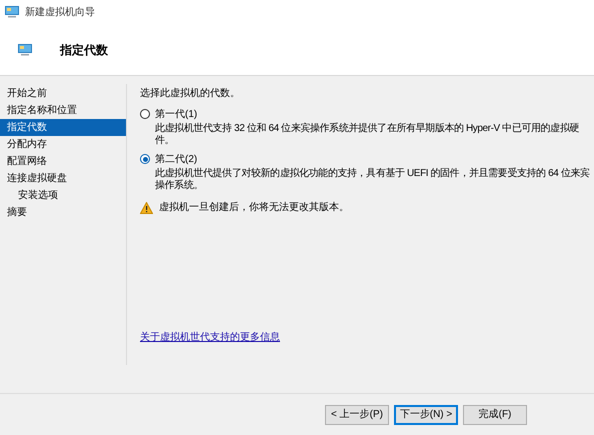 The width and height of the screenshot is (594, 435). Describe the element at coordinates (210, 337) in the screenshot. I see `more-info-link: 关于虚拟机世代支持的更多信息` at that location.